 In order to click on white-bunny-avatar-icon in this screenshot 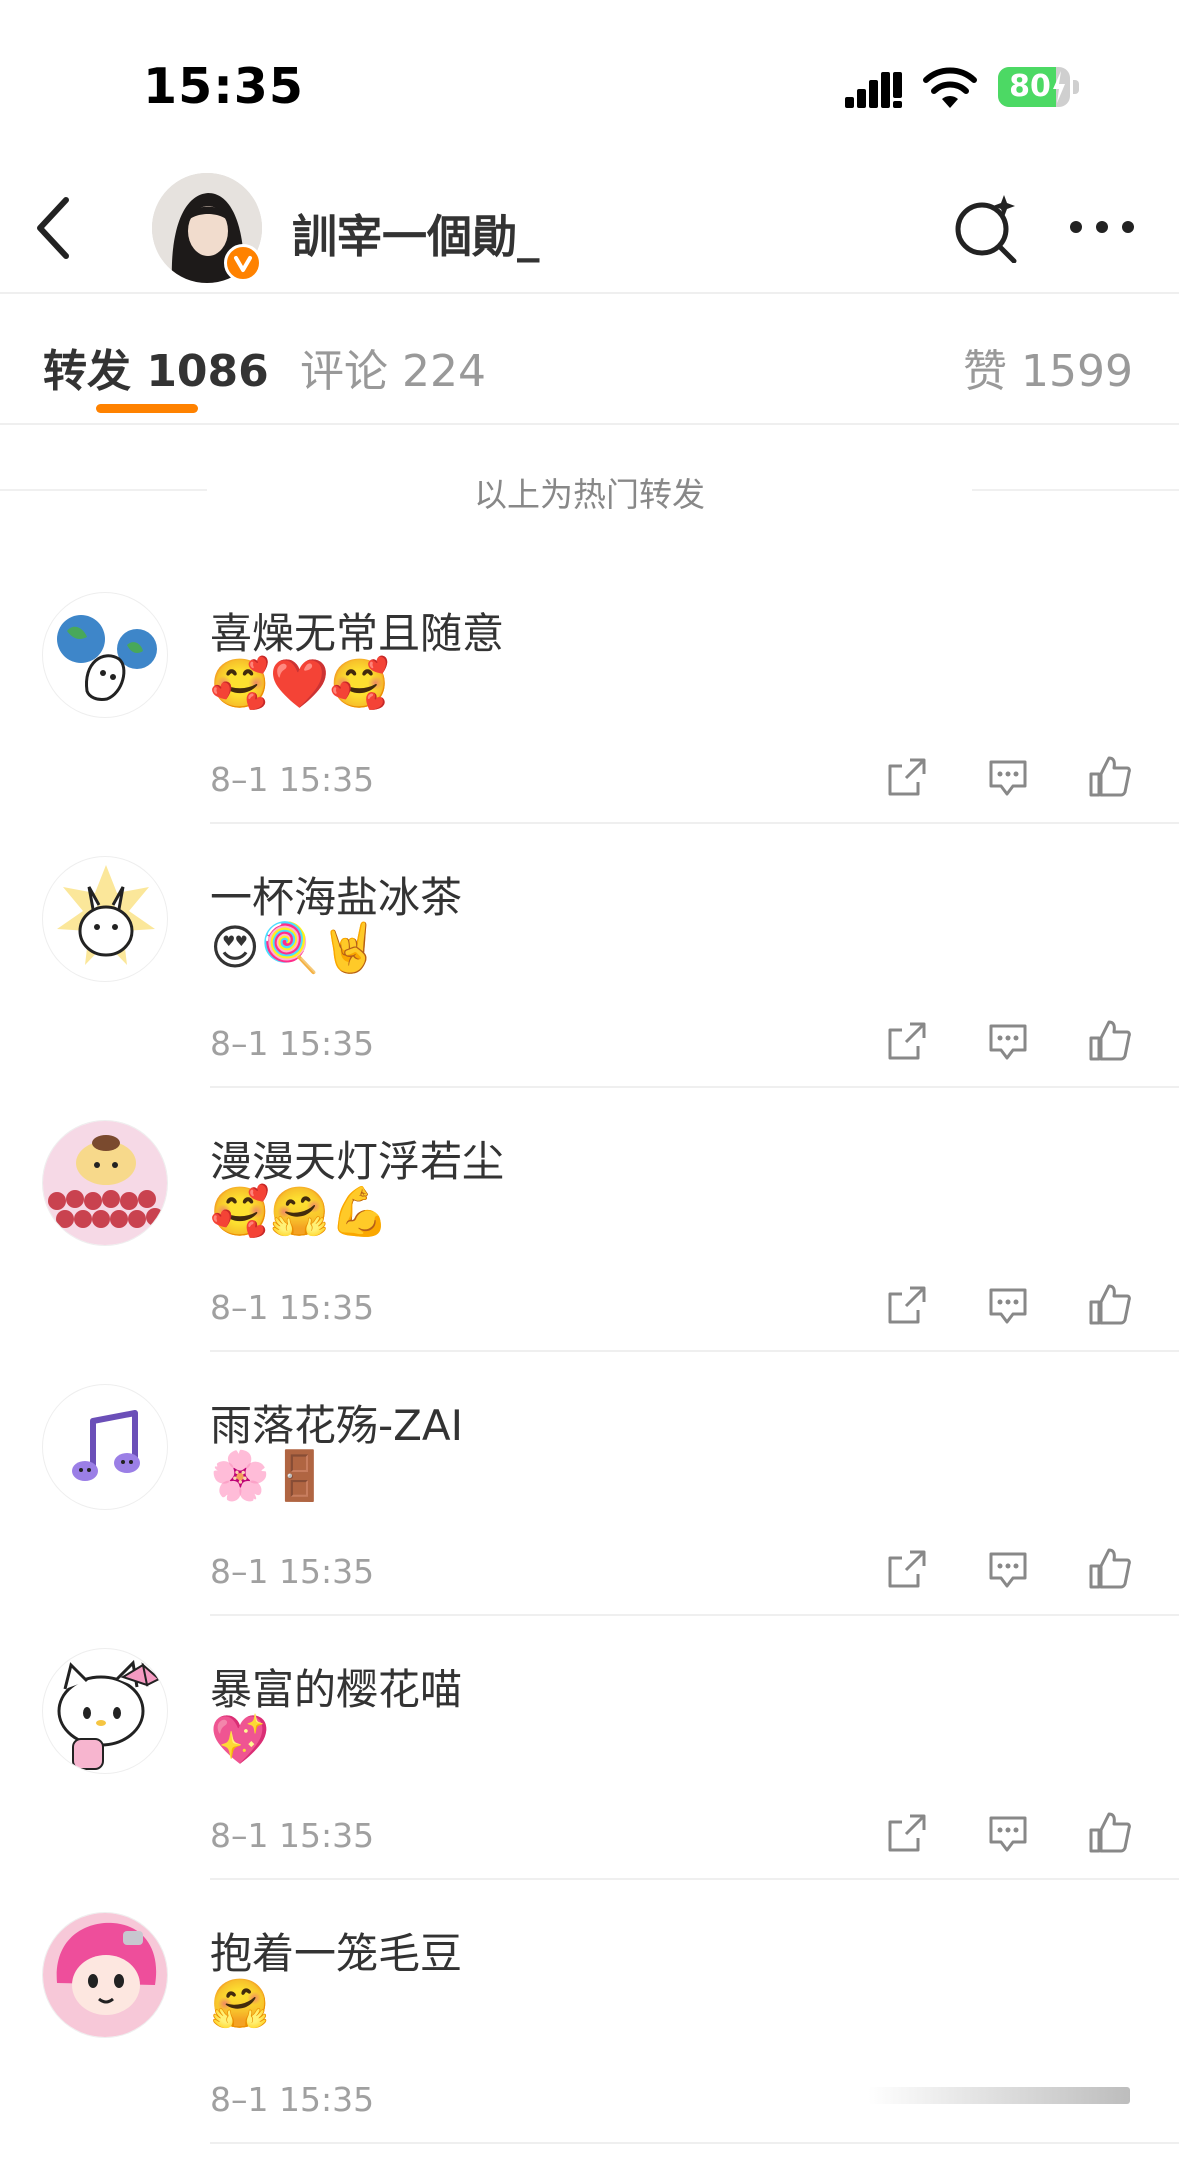, I will do `click(106, 915)`.